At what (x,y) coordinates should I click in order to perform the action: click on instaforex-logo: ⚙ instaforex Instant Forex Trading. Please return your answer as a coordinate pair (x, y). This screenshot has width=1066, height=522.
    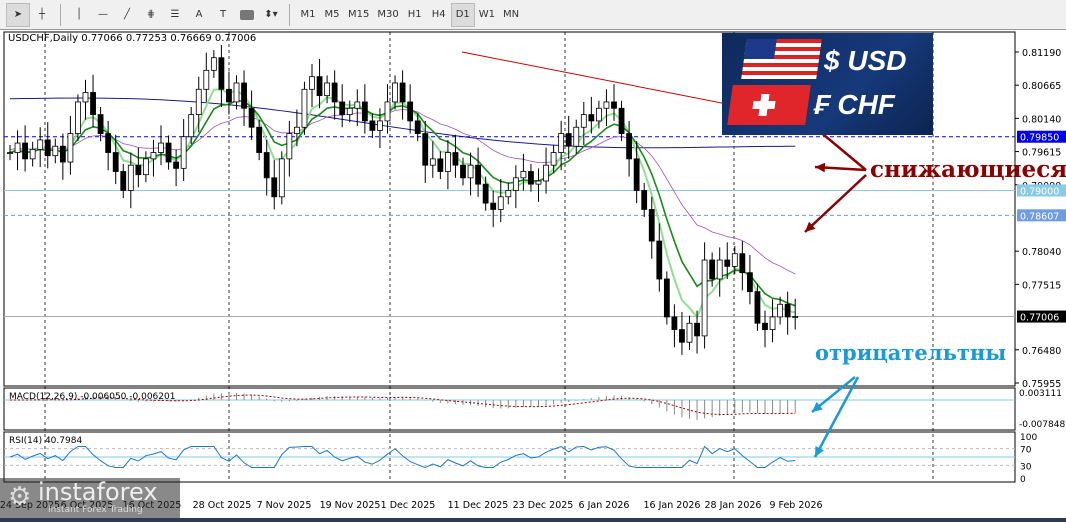
    Looking at the image, I should click on (90, 498).